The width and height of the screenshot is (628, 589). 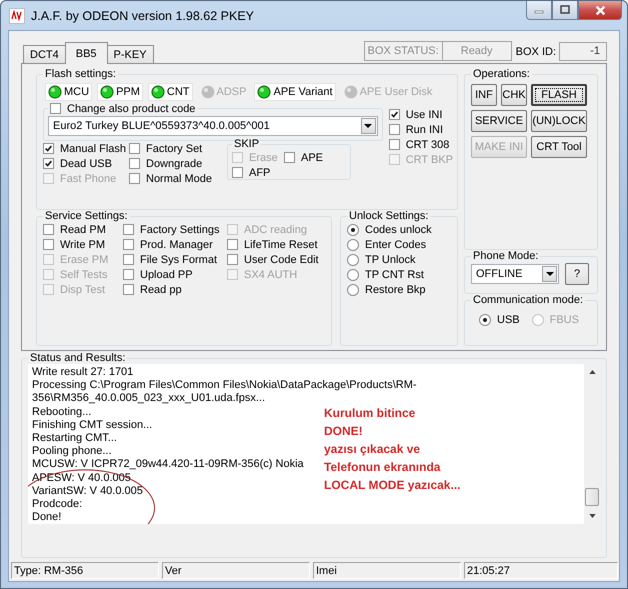 I want to click on group-title: Flash settings:, so click(x=80, y=74).